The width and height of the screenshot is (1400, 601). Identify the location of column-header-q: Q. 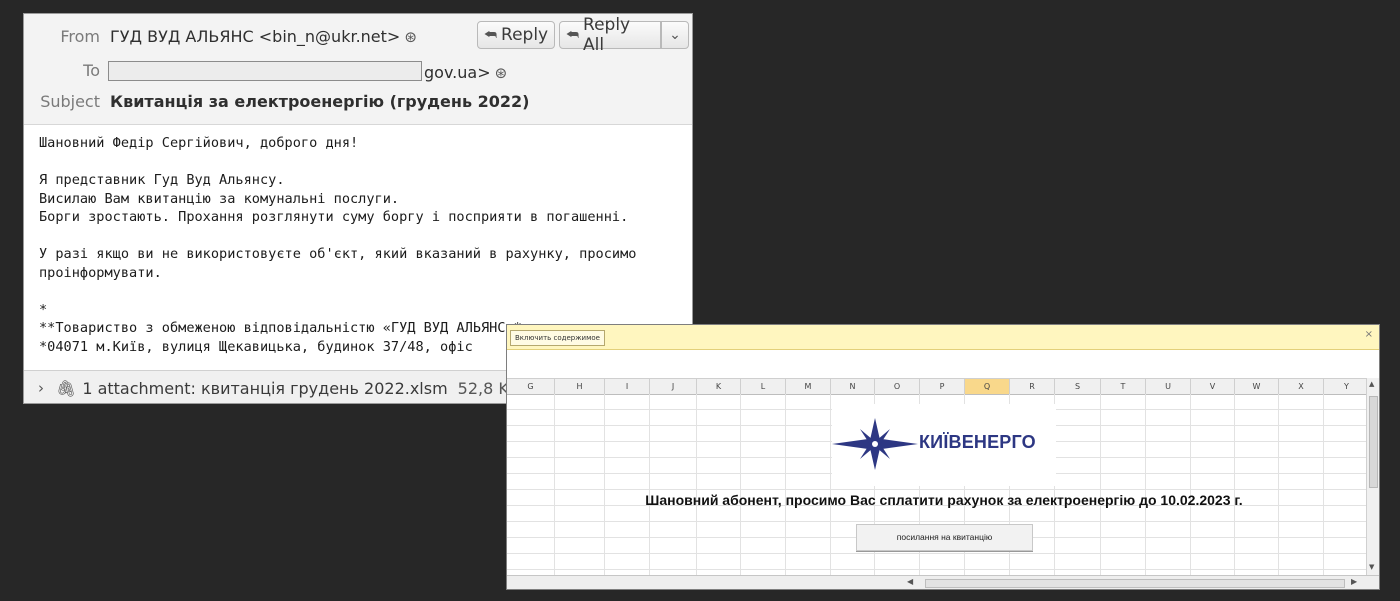
(987, 386).